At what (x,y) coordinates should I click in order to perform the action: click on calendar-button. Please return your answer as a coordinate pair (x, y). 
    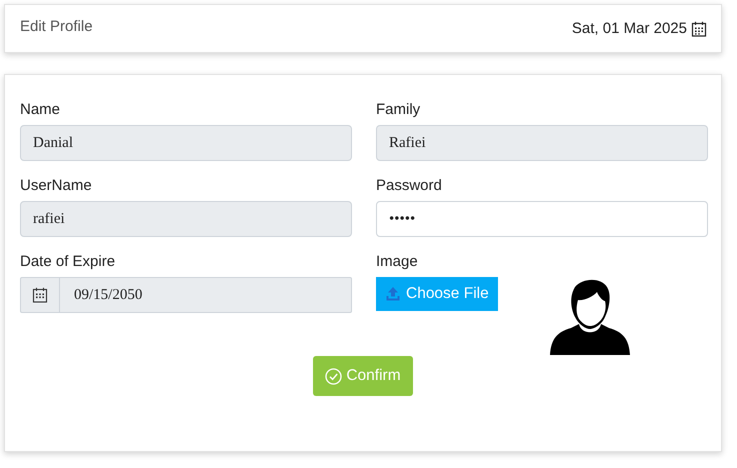
    Looking at the image, I should click on (40, 295).